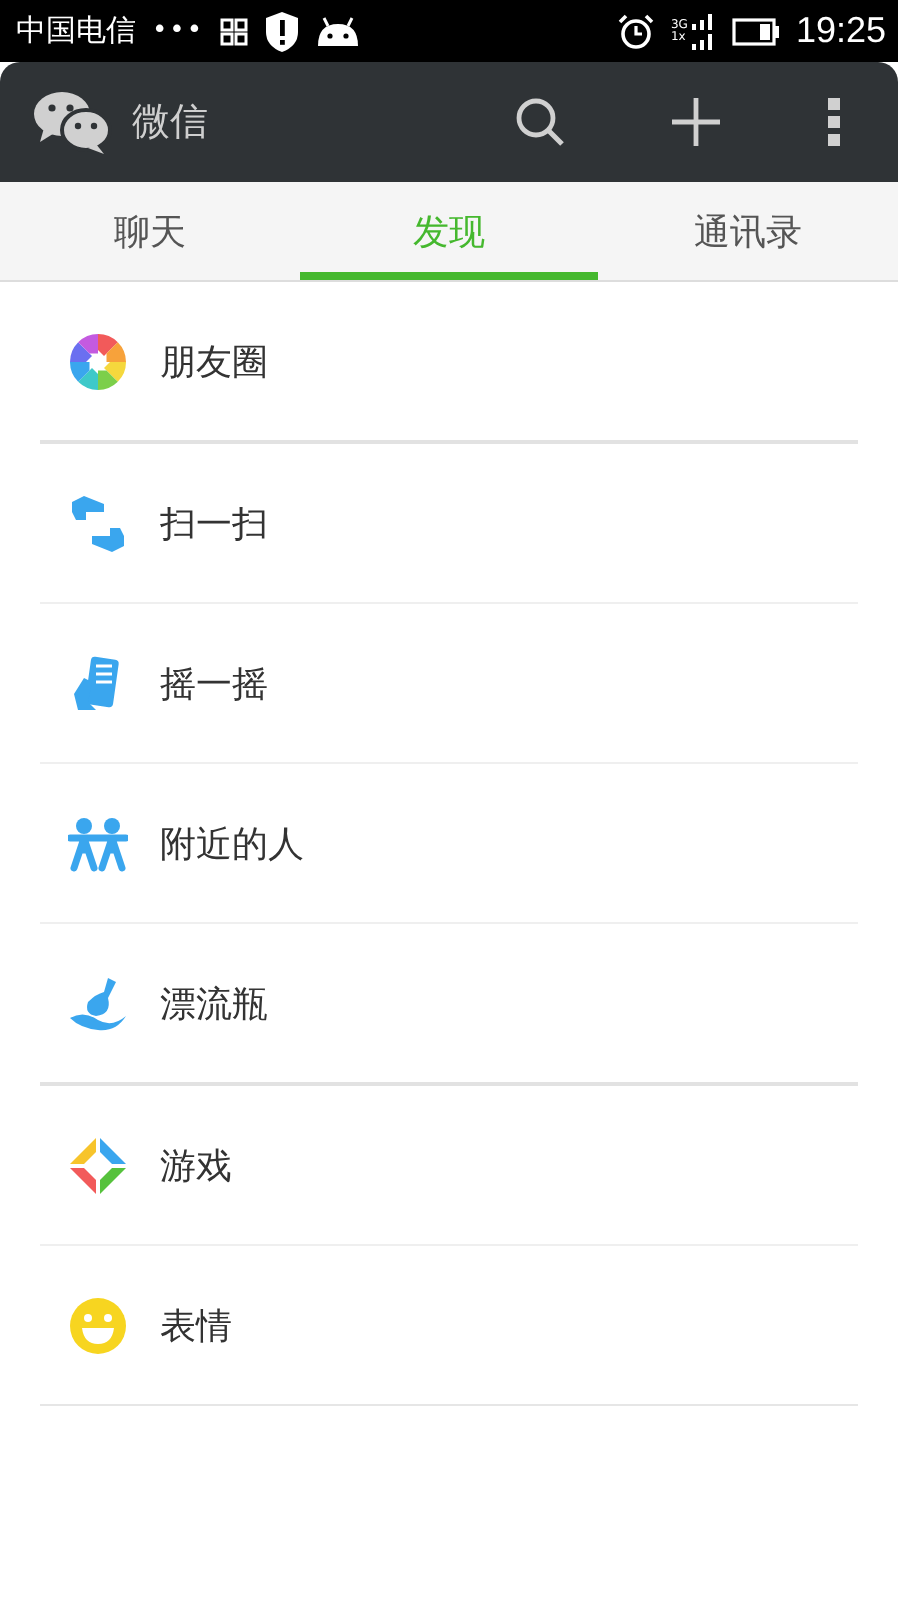 Image resolution: width=898 pixels, height=1600 pixels. What do you see at coordinates (449, 1003) in the screenshot?
I see `menu-item: 漂流瓶` at bounding box center [449, 1003].